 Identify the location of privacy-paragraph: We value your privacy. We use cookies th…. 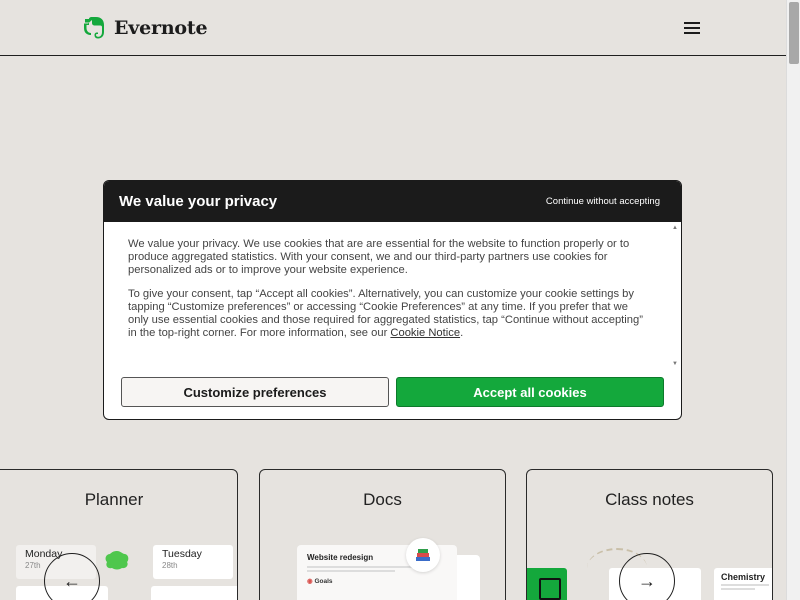
(379, 257).